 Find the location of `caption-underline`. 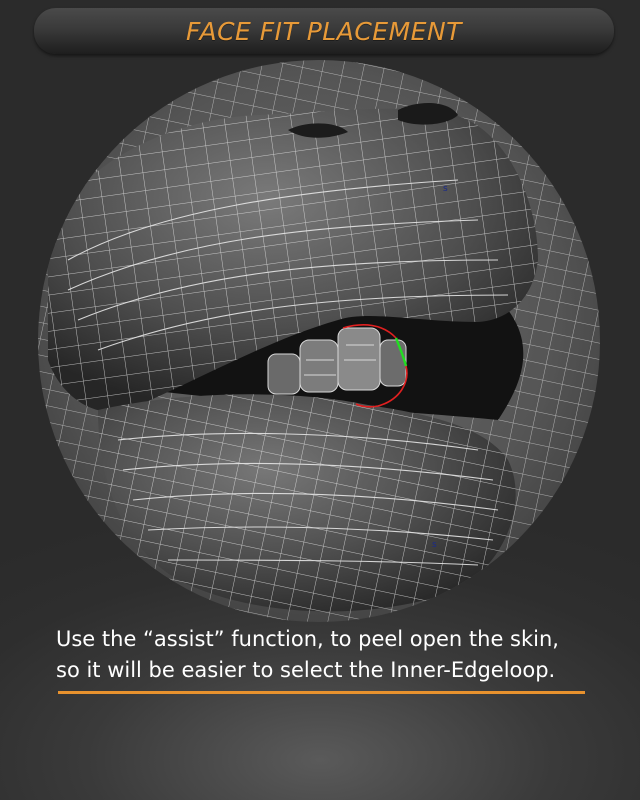

caption-underline is located at coordinates (321, 692).